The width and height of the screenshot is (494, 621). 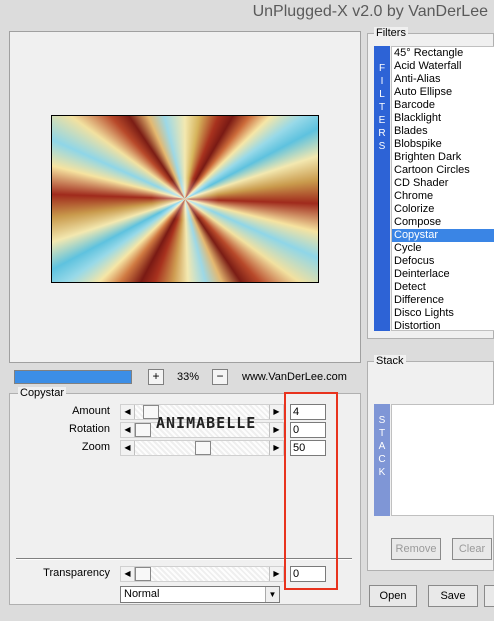 I want to click on sidebar-letter: C, so click(x=382, y=459).